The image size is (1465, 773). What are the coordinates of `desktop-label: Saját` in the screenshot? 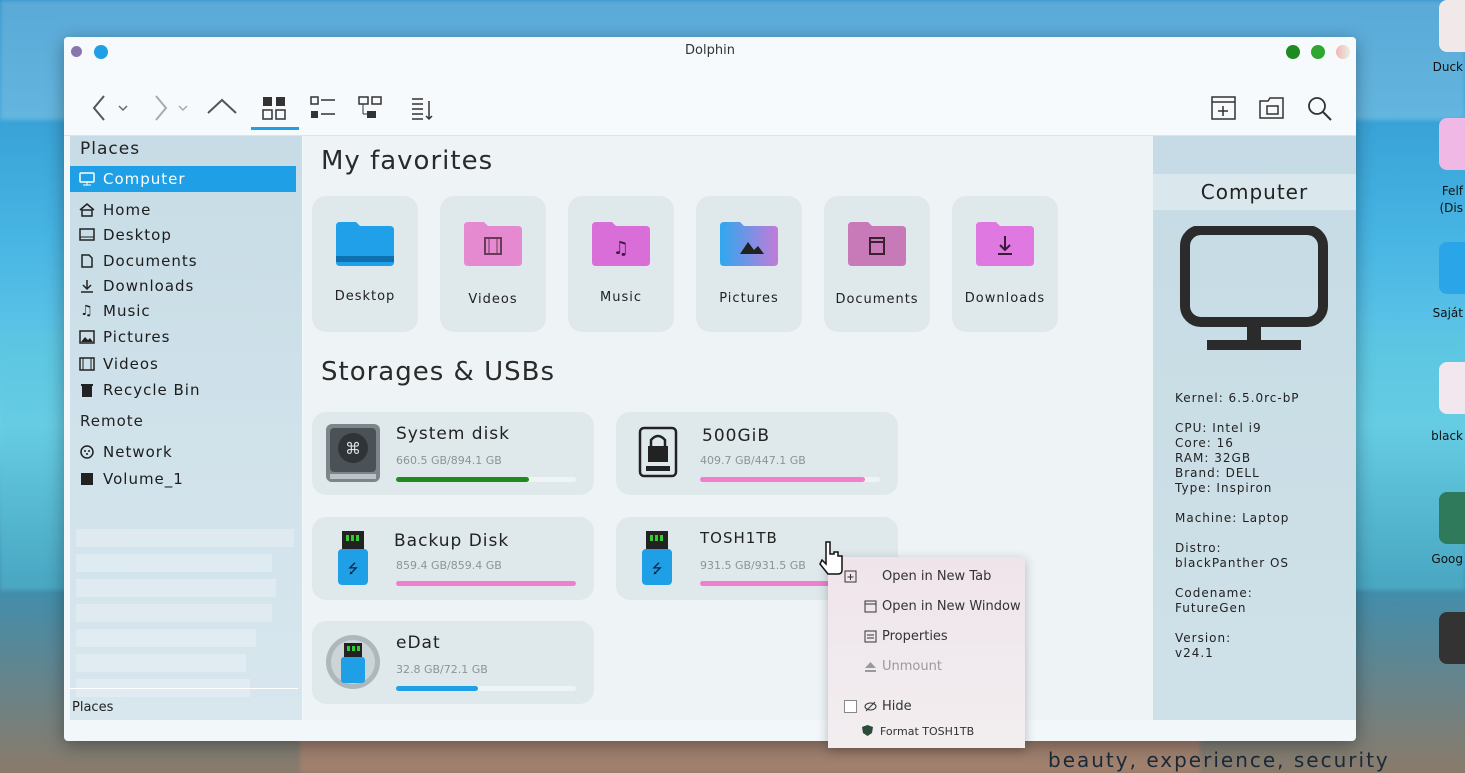 It's located at (1448, 313).